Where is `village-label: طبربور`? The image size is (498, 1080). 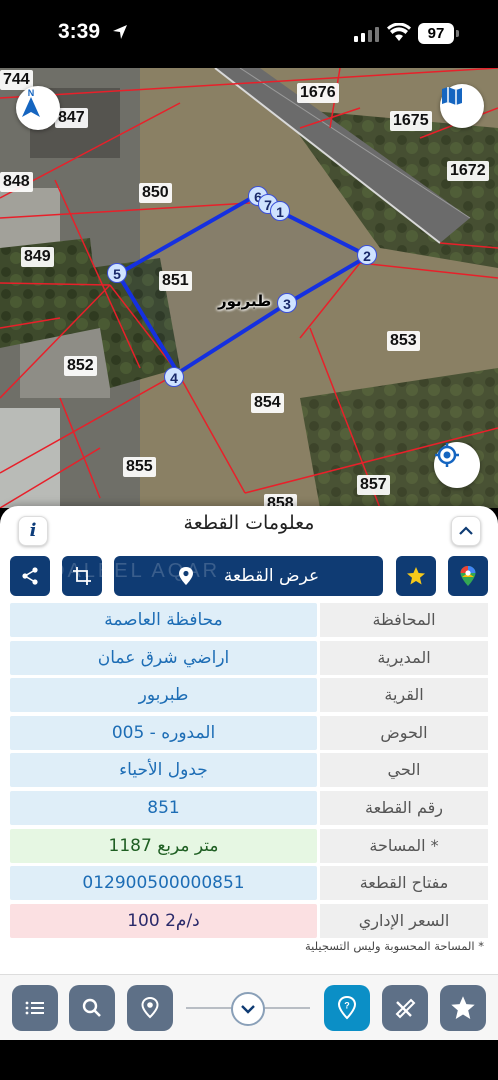 village-label: طبربور is located at coordinates (245, 301).